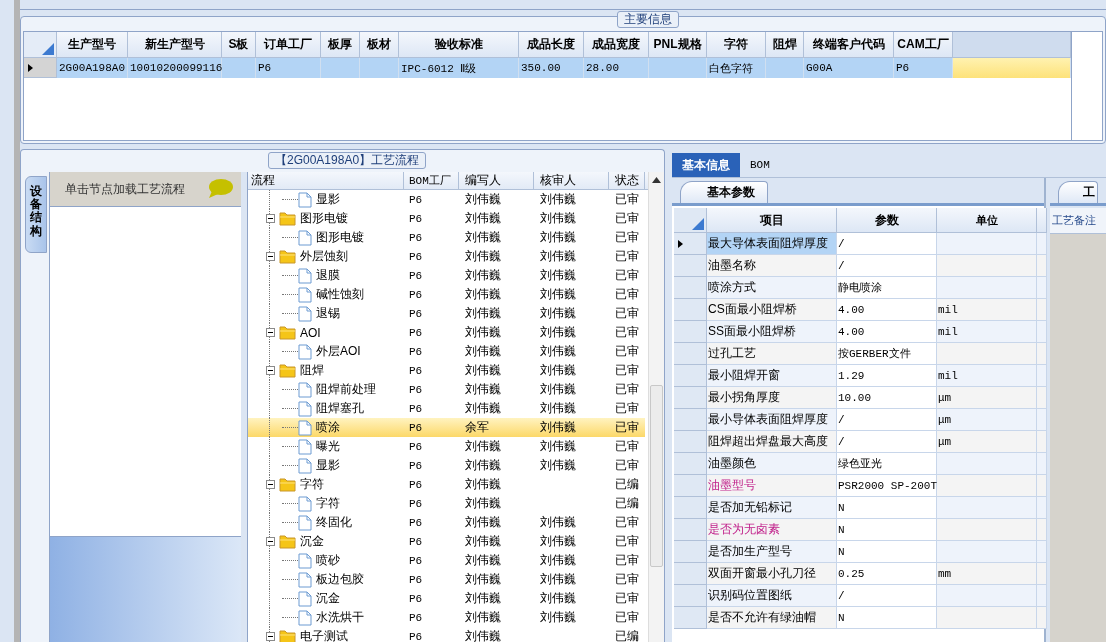 The height and width of the screenshot is (642, 1106). I want to click on table-cell: 最小导体表面阻焊厚度, so click(772, 420).